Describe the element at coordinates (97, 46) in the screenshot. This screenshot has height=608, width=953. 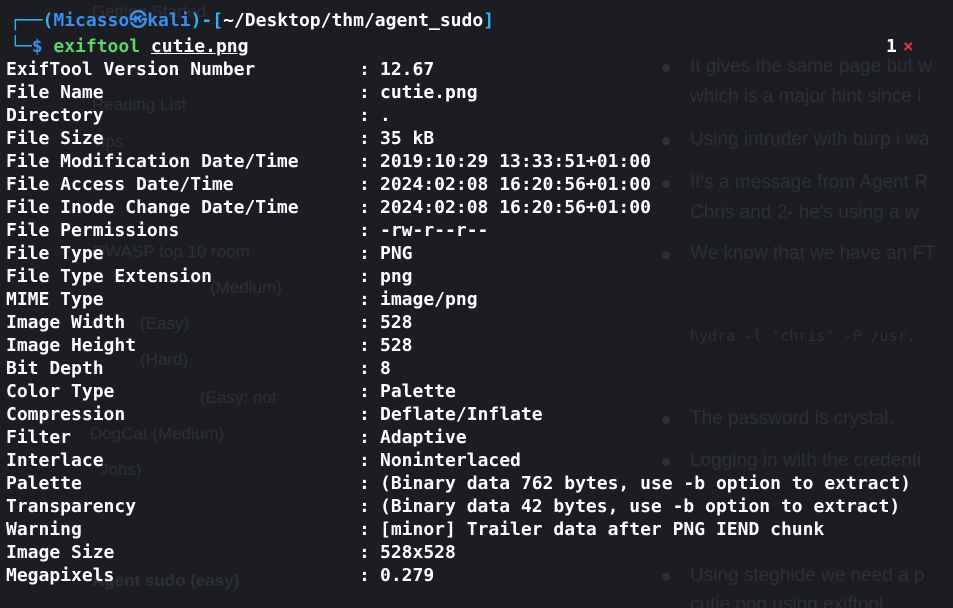
I see `command-name: exiftool` at that location.